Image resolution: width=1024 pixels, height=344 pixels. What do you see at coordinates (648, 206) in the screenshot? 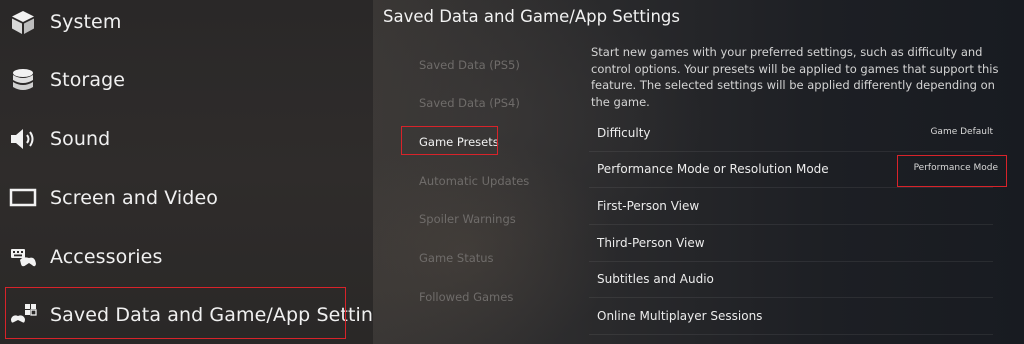
I see `setting-label: First-Person View` at bounding box center [648, 206].